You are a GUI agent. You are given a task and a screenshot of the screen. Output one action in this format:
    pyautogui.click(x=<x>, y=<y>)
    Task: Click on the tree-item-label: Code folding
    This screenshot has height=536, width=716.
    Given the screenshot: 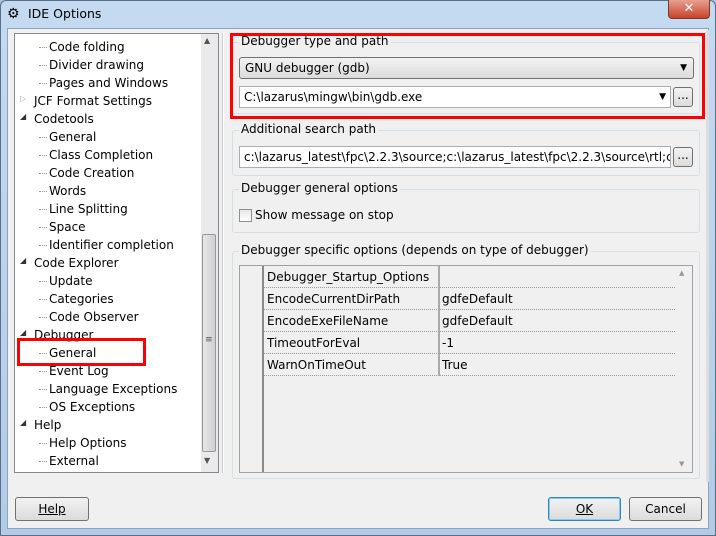 What is the action you would take?
    pyautogui.click(x=87, y=47)
    